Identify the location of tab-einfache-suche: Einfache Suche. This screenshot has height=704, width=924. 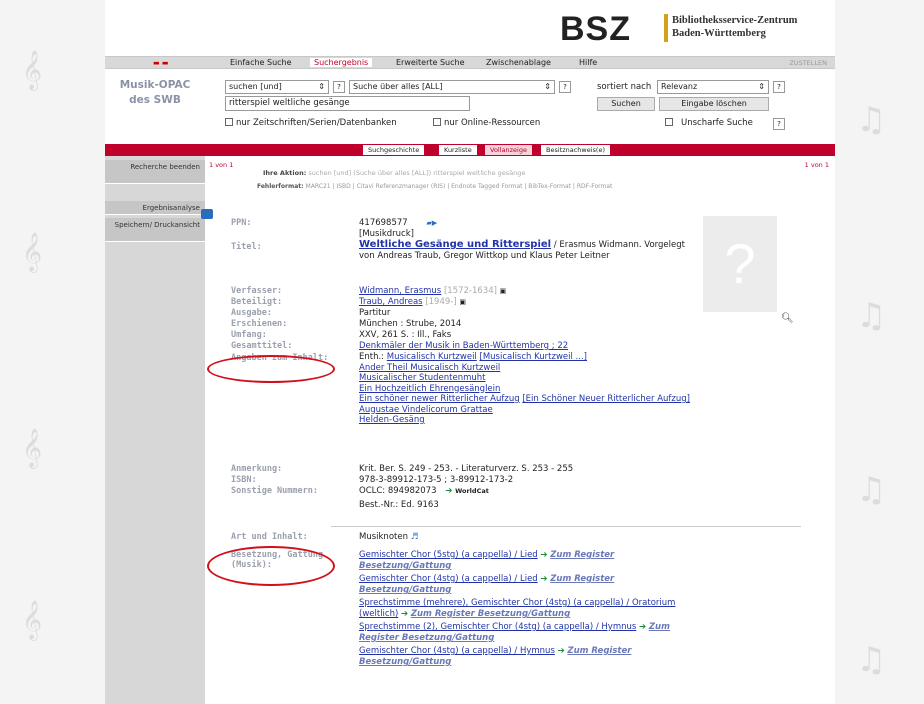
(261, 62).